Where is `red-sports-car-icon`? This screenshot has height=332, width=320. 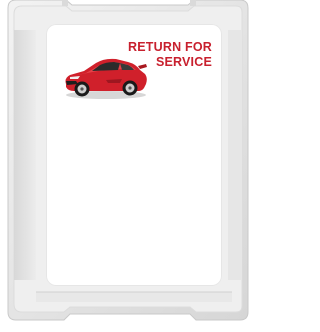 red-sports-car-icon is located at coordinates (106, 78).